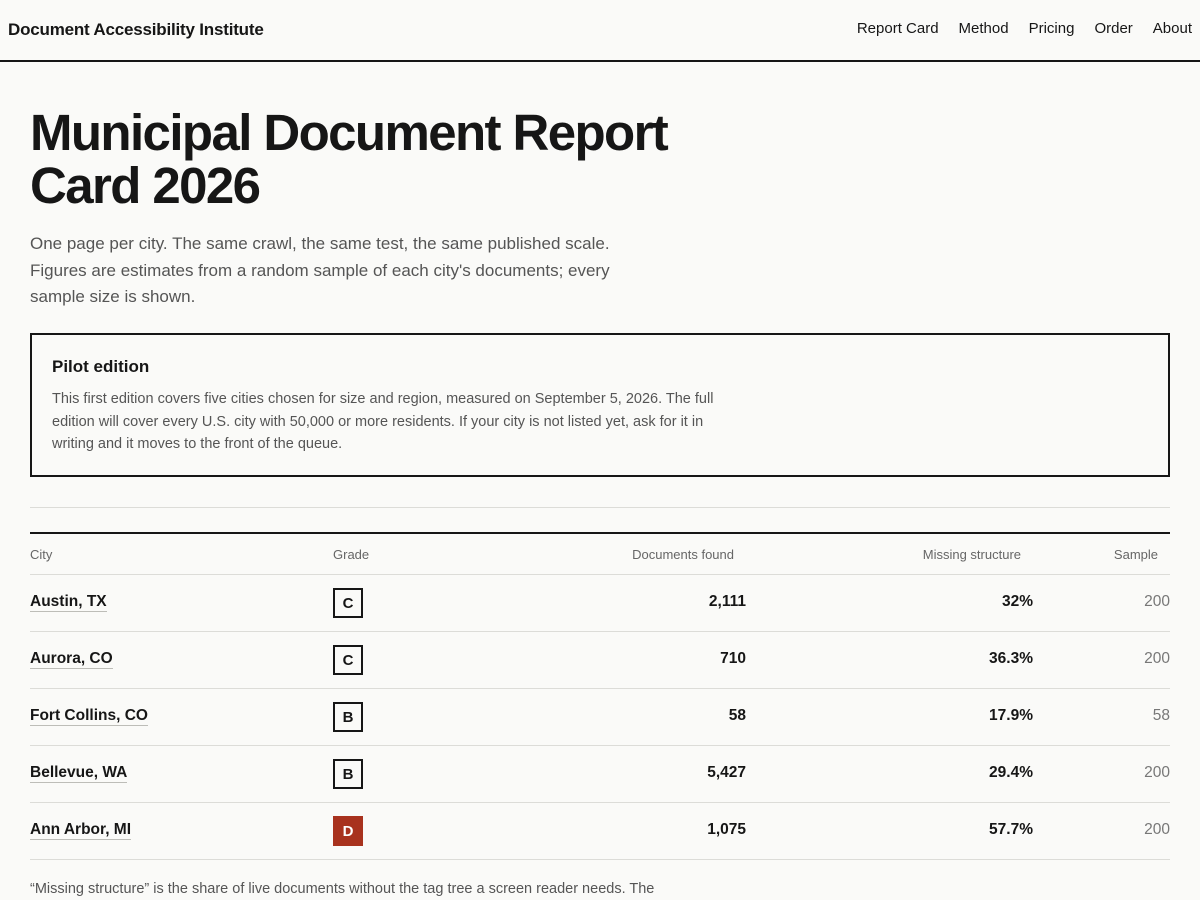 The image size is (1200, 900). What do you see at coordinates (727, 601) in the screenshot?
I see `documents-found: 2,111` at bounding box center [727, 601].